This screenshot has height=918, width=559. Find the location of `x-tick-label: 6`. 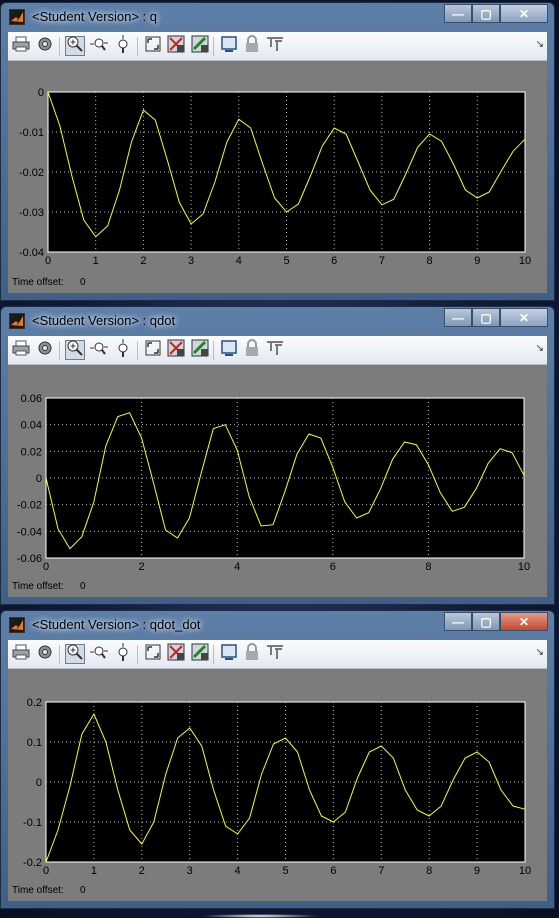

x-tick-label: 6 is located at coordinates (333, 871).